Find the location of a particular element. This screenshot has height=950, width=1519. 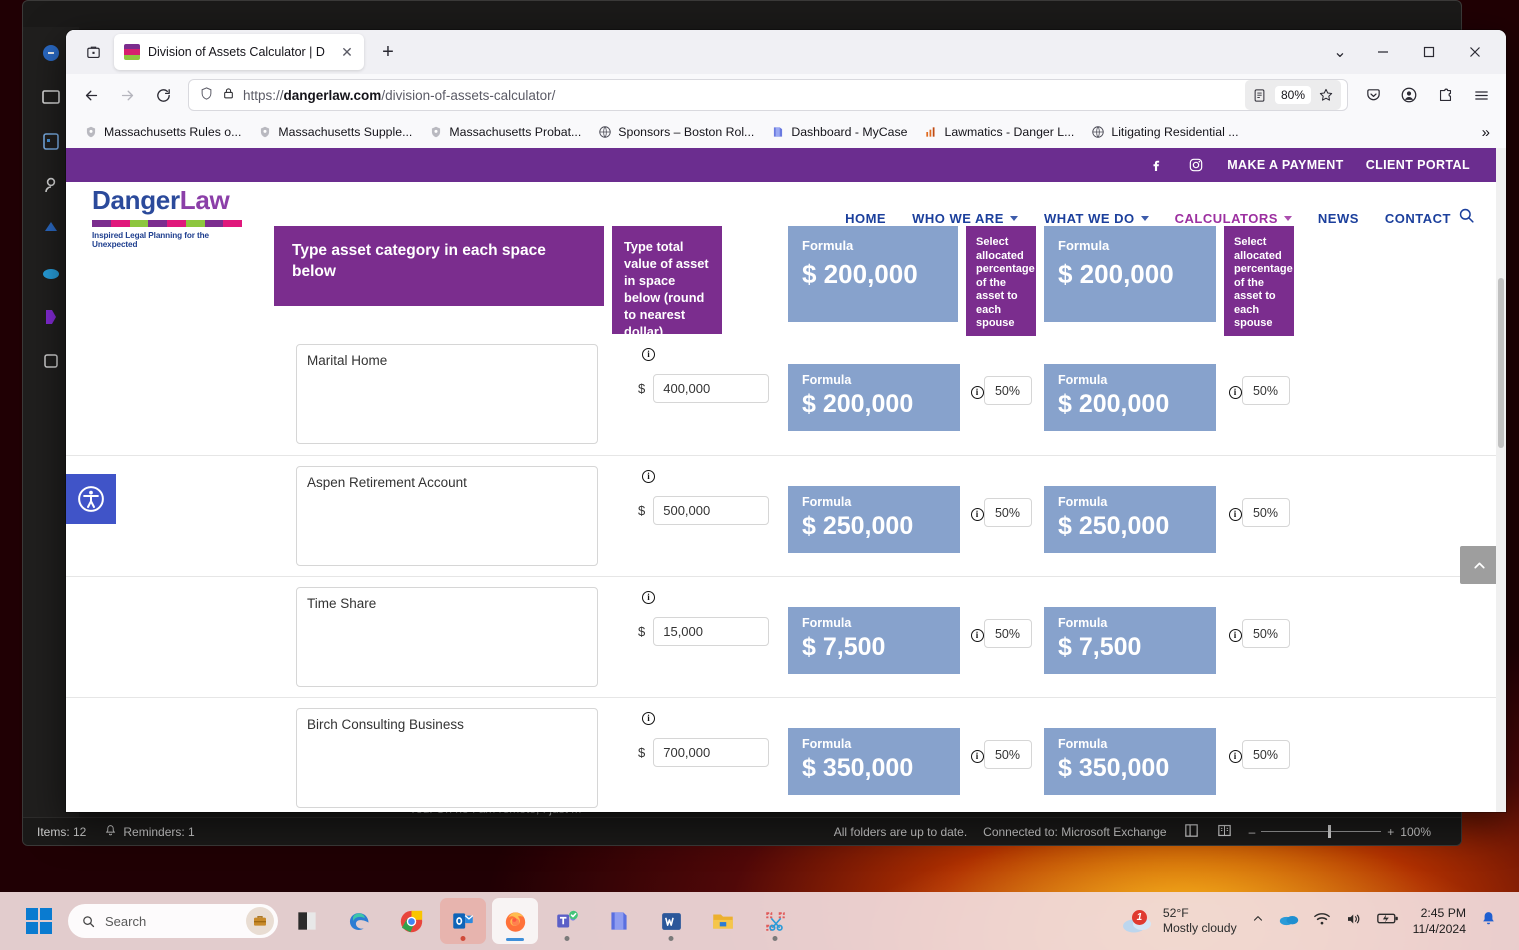

tab-close-icon: ✕ is located at coordinates (347, 52).